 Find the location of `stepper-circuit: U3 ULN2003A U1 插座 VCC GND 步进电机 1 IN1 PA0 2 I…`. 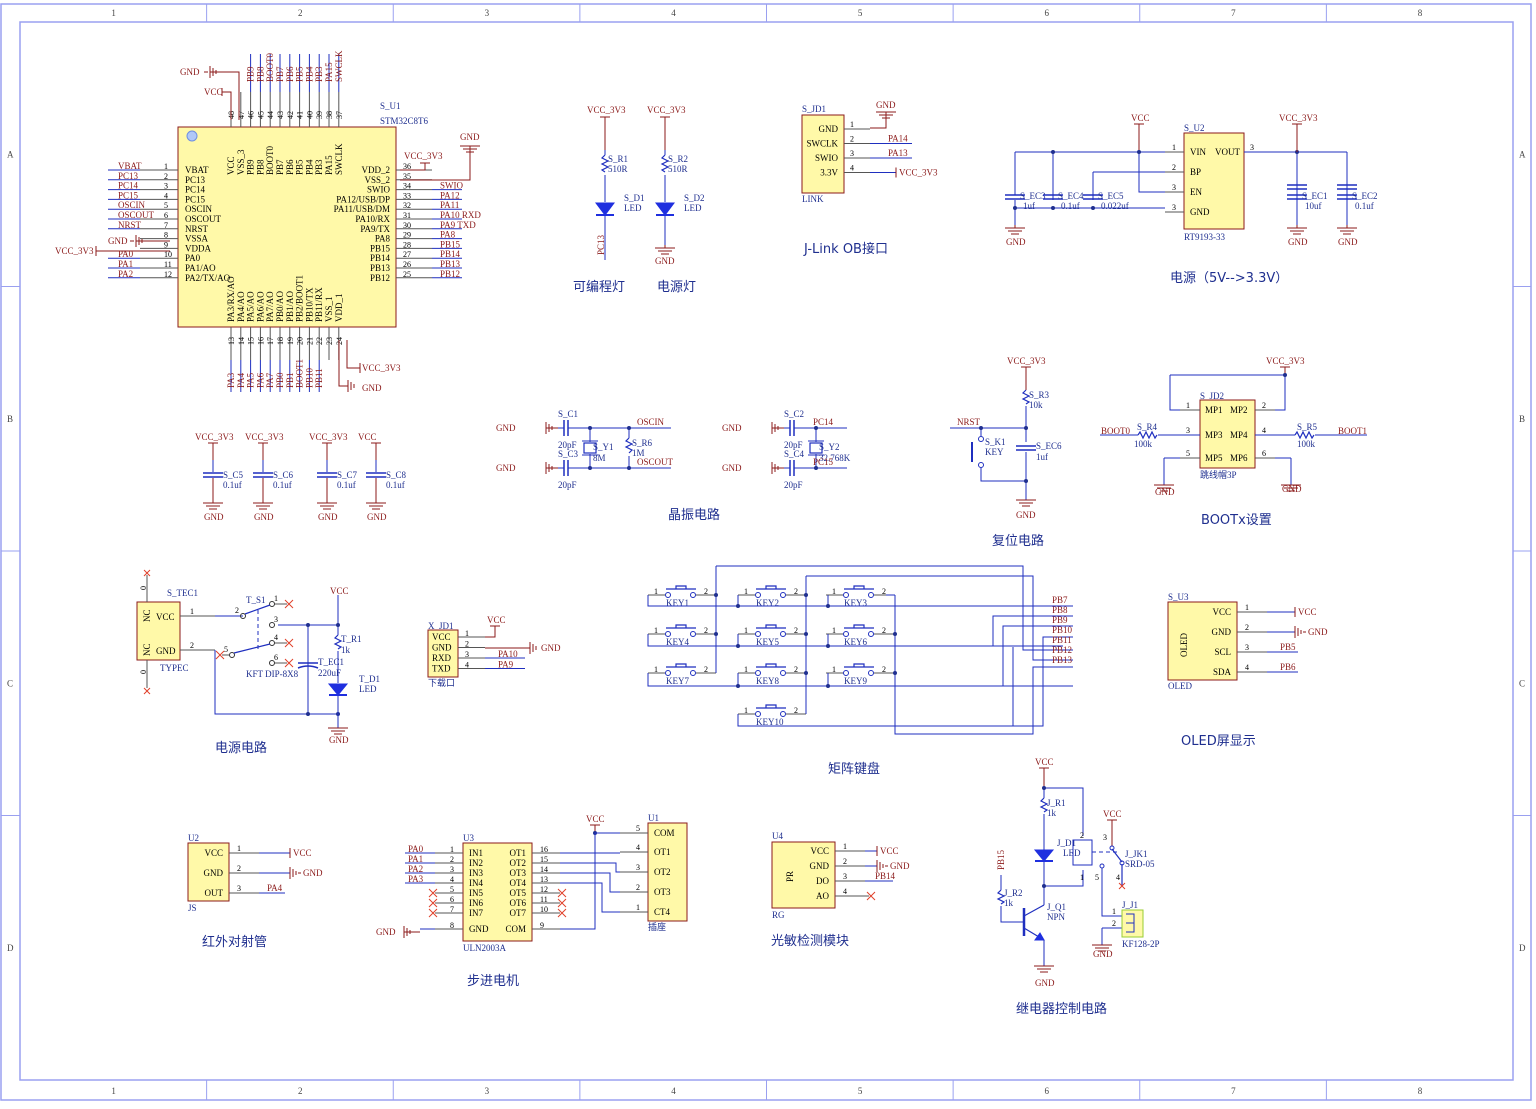

stepper-circuit: U3 ULN2003A U1 插座 VCC GND 步进电机 1 IN1 PA0 2 I… is located at coordinates (532, 901).